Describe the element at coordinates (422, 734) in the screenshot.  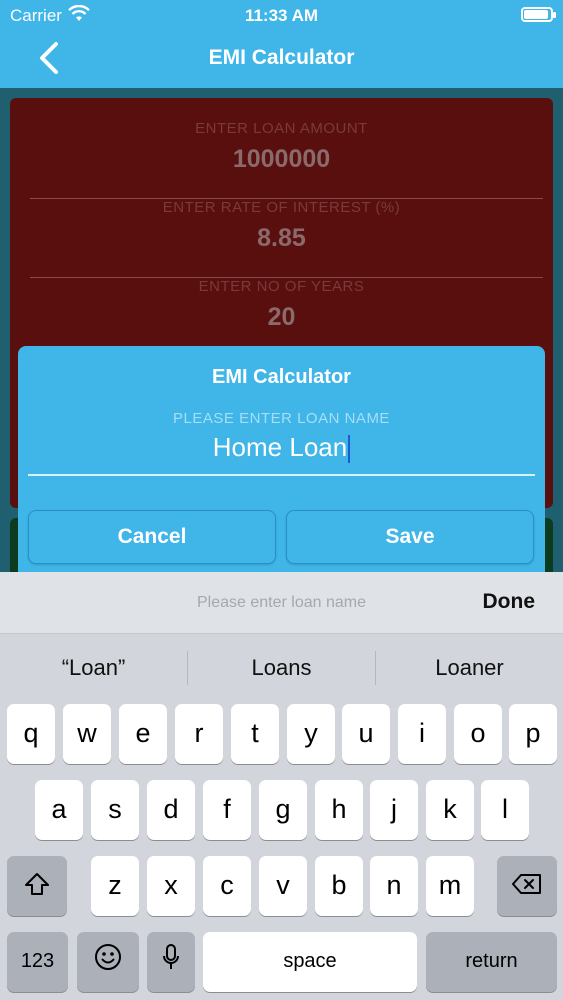
I see `key-i: i` at that location.